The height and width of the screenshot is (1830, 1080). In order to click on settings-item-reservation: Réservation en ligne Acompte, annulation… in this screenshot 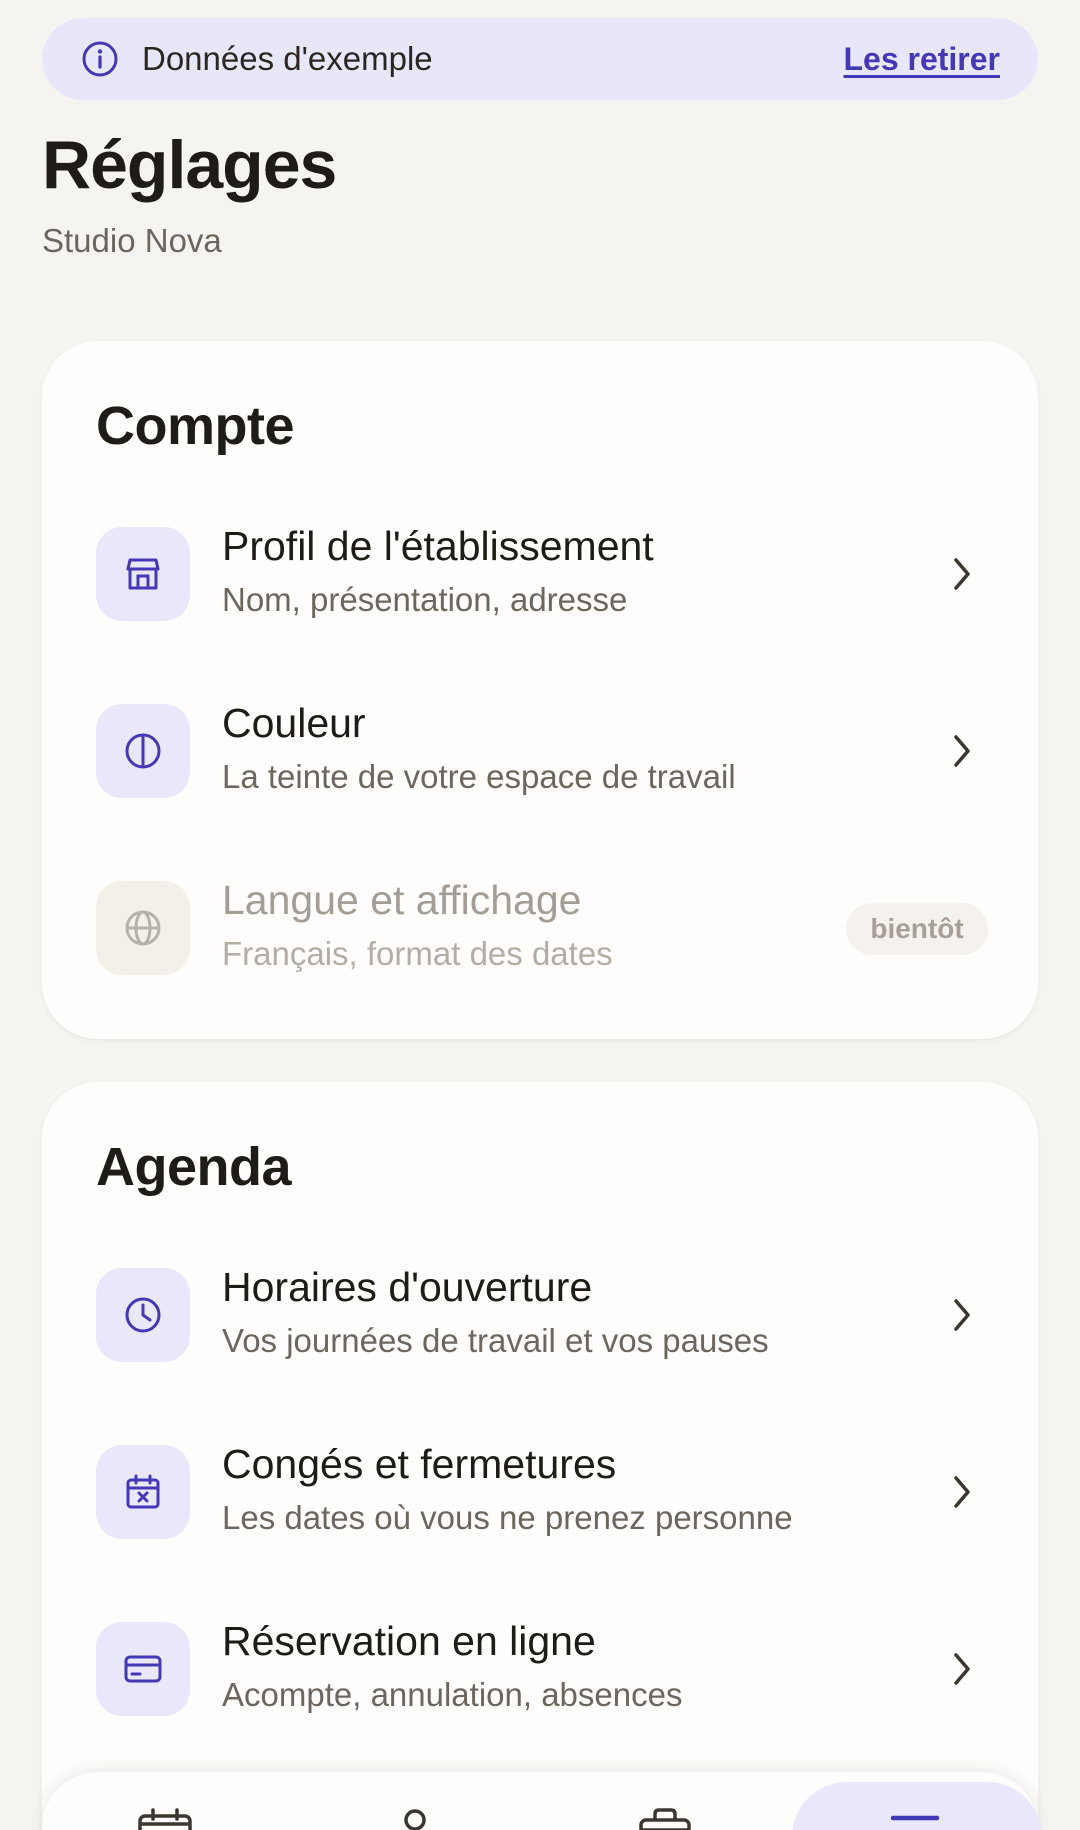, I will do `click(540, 1669)`.